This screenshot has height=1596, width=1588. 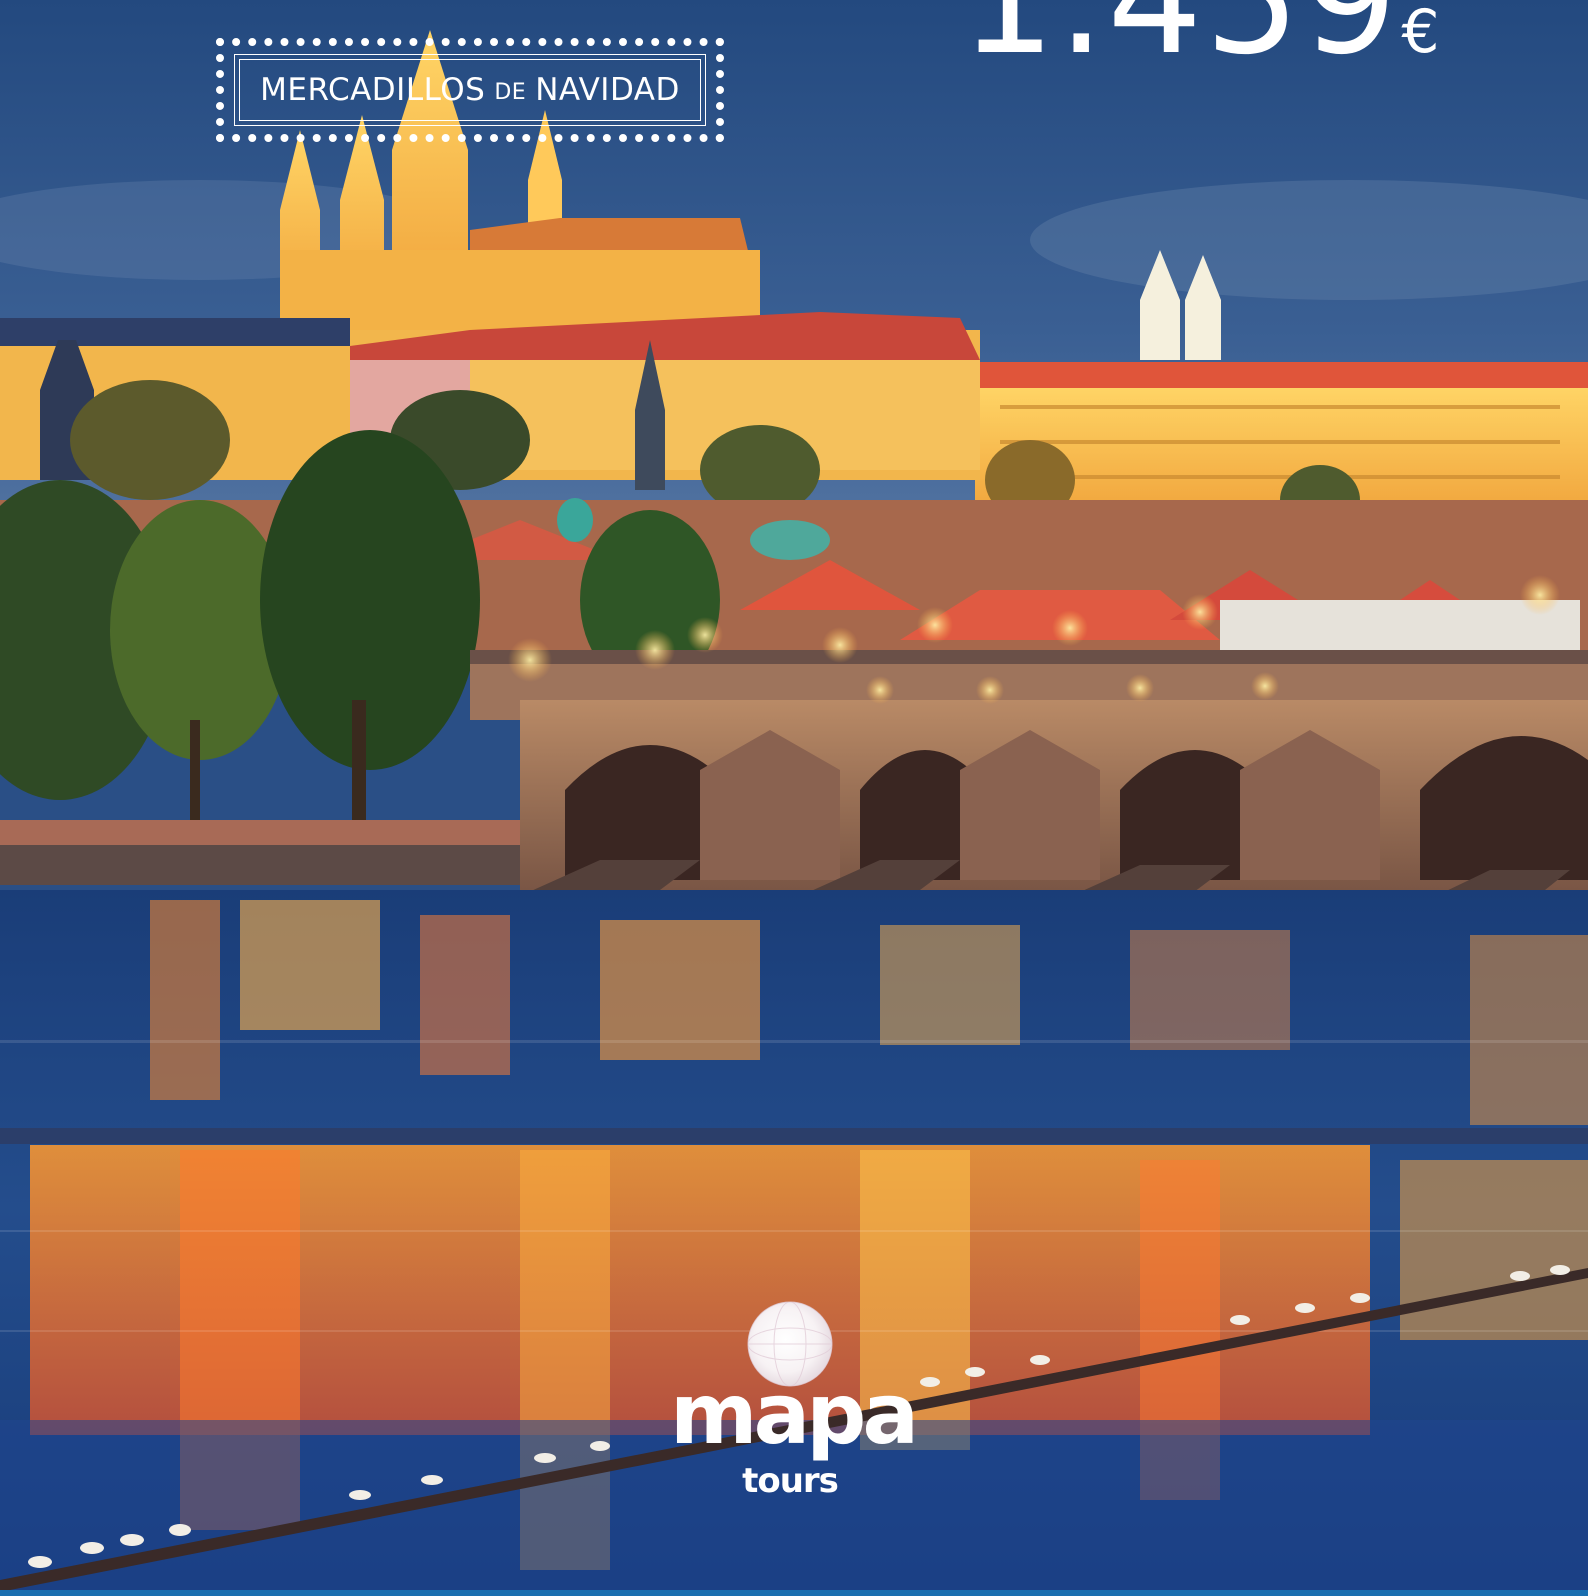 I want to click on badge-frame: MERCADILLOS DE NAVIDAD, so click(x=470, y=90).